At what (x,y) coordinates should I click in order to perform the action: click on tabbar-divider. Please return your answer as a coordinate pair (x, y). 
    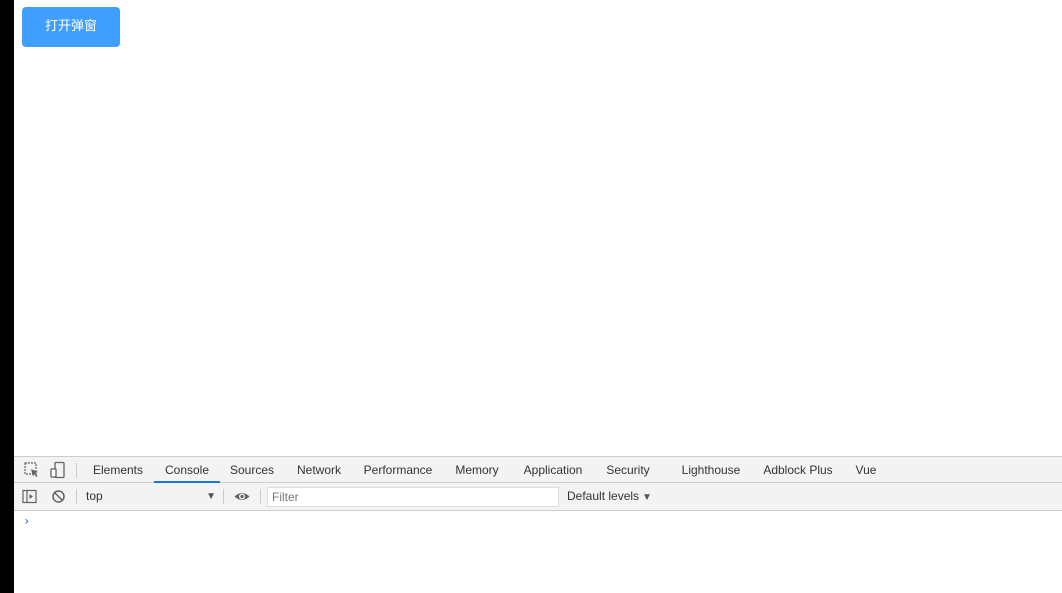
    Looking at the image, I should click on (76, 470).